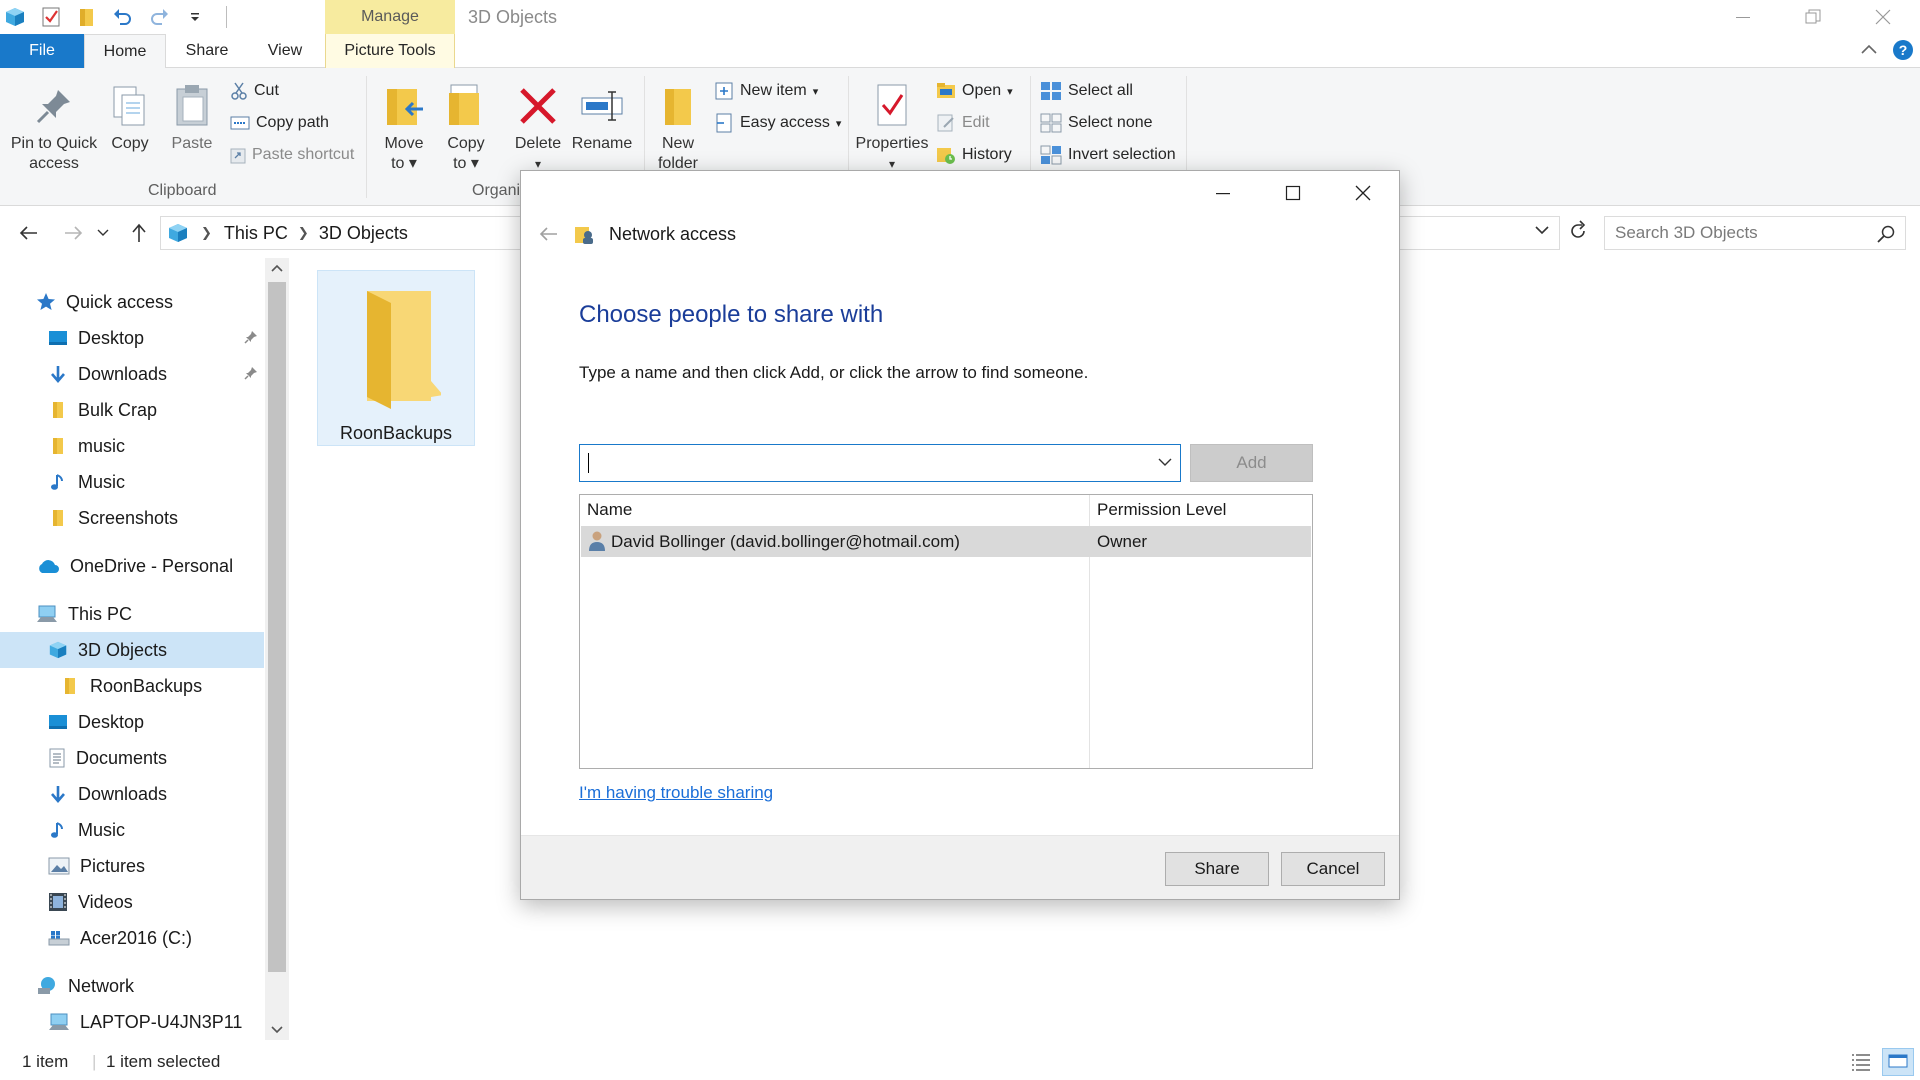  Describe the element at coordinates (103, 233) in the screenshot. I see `recent-locations-chevron-icon` at that location.